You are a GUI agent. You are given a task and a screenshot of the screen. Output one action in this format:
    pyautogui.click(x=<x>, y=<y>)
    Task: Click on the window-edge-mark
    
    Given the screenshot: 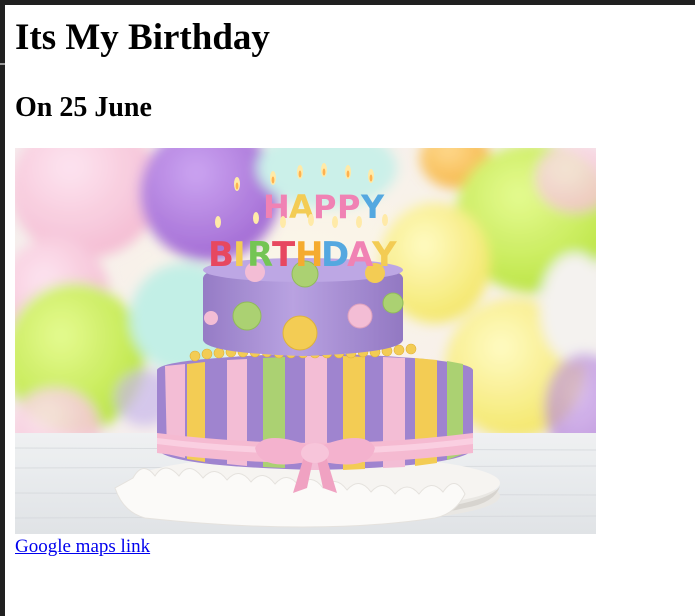 What is the action you would take?
    pyautogui.click(x=2, y=64)
    